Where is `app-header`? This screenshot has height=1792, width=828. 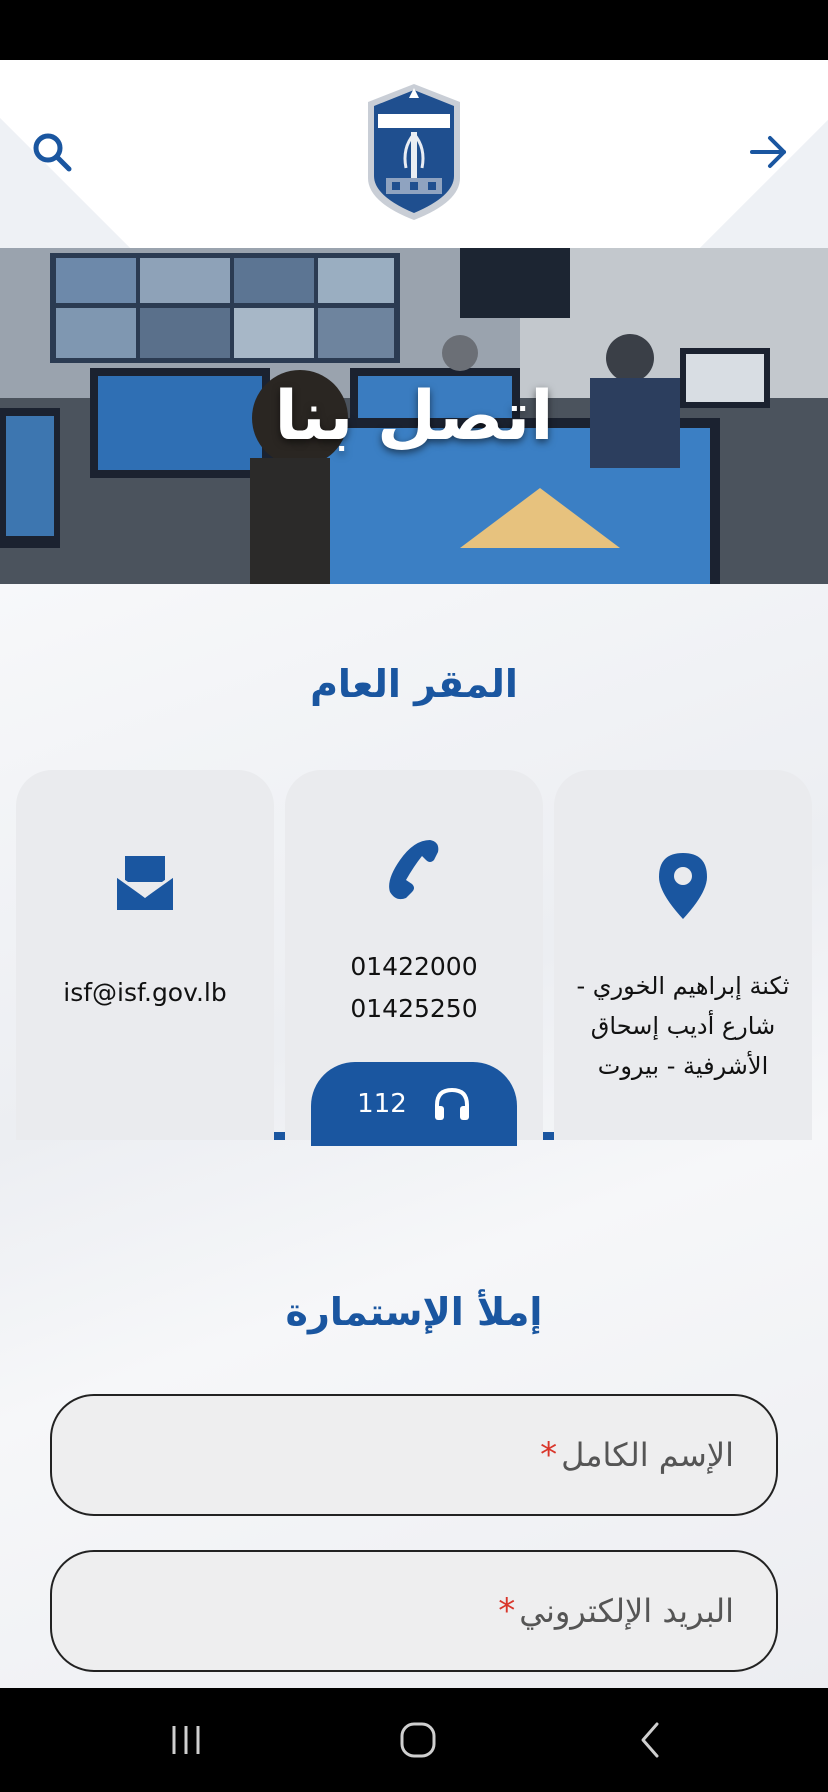 app-header is located at coordinates (414, 154).